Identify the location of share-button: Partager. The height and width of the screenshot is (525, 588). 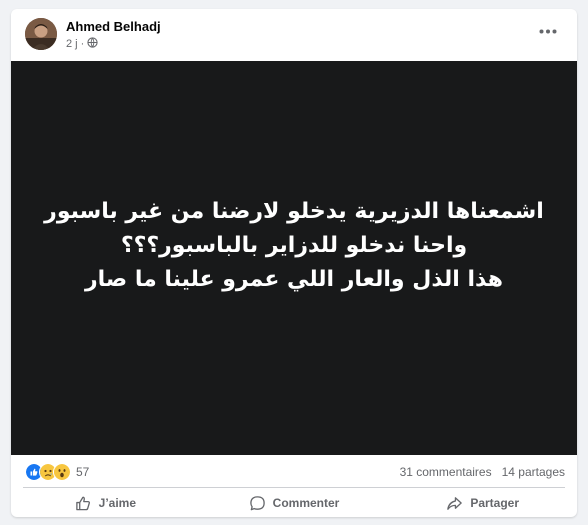
(482, 503).